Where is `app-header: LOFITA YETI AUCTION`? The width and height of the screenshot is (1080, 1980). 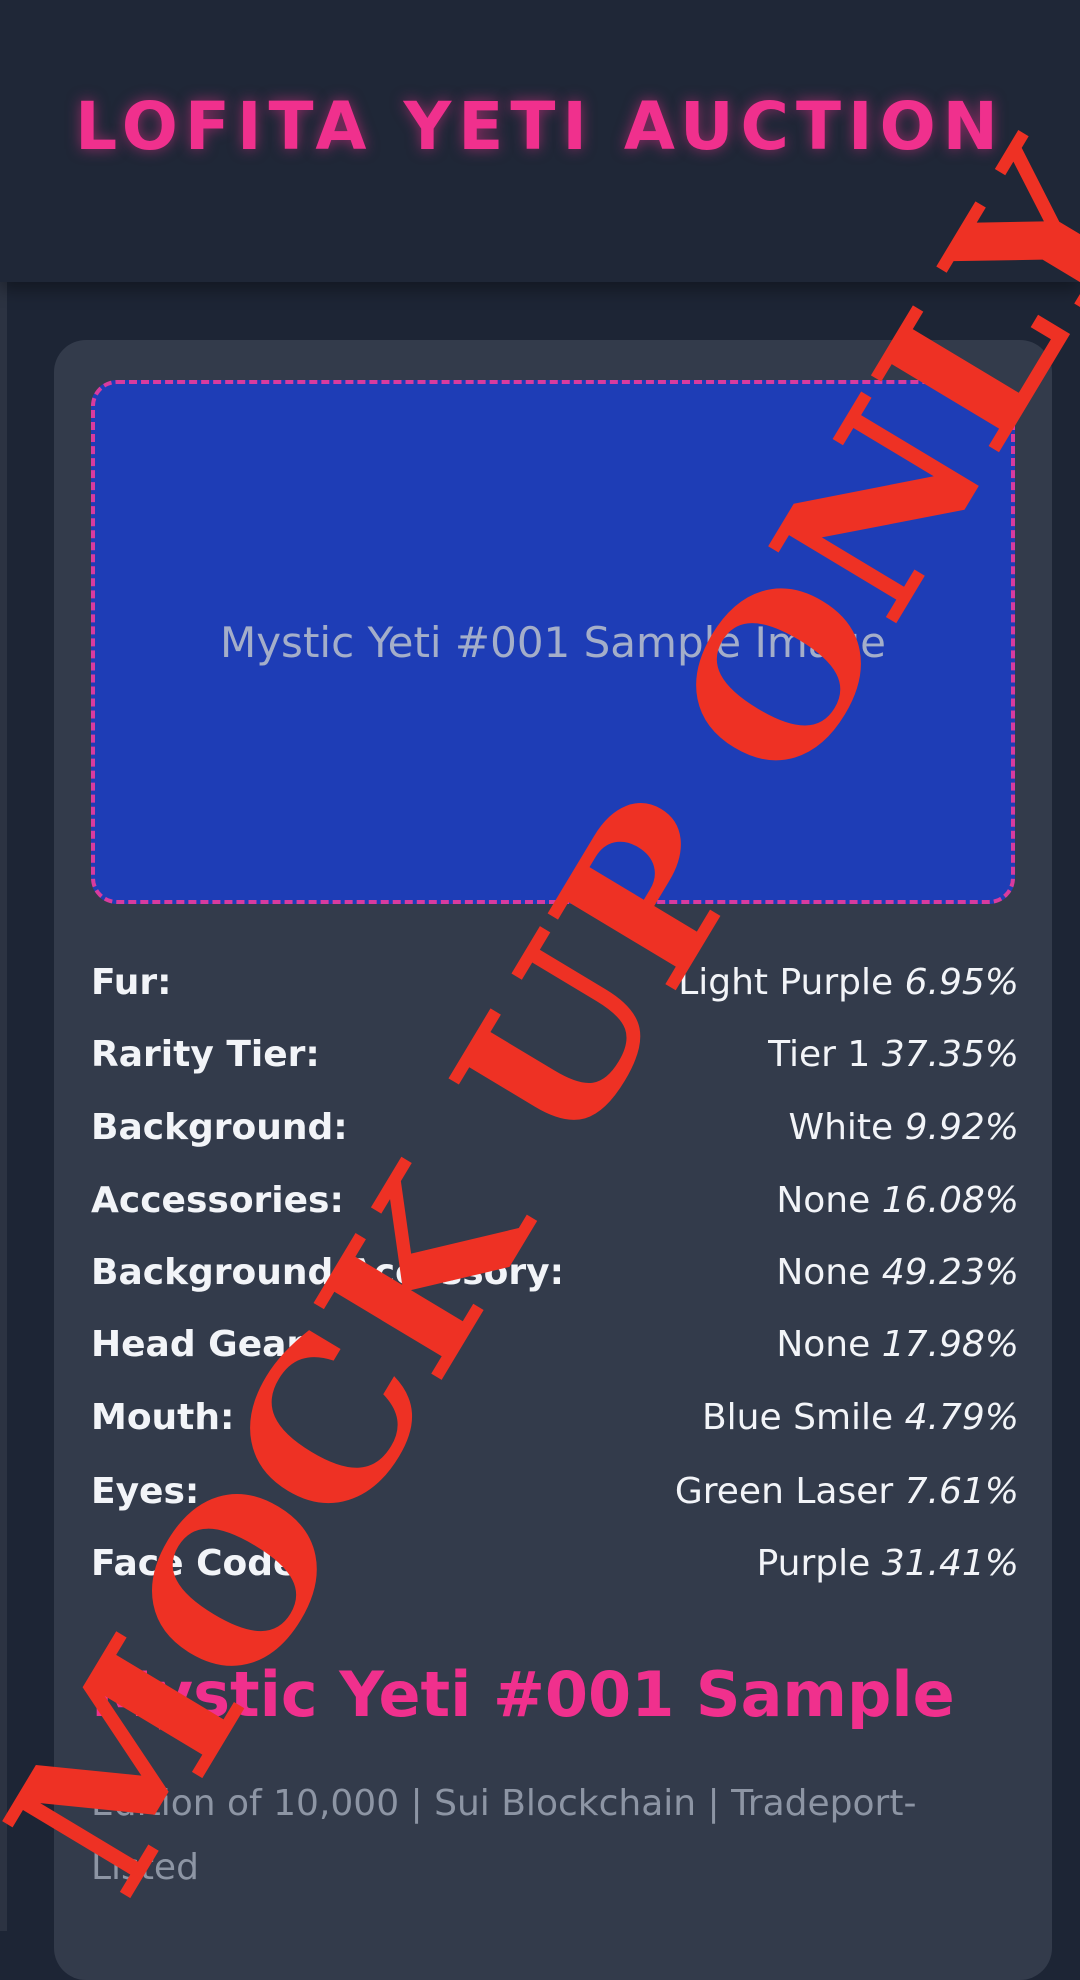 app-header: LOFITA YETI AUCTION is located at coordinates (540, 141).